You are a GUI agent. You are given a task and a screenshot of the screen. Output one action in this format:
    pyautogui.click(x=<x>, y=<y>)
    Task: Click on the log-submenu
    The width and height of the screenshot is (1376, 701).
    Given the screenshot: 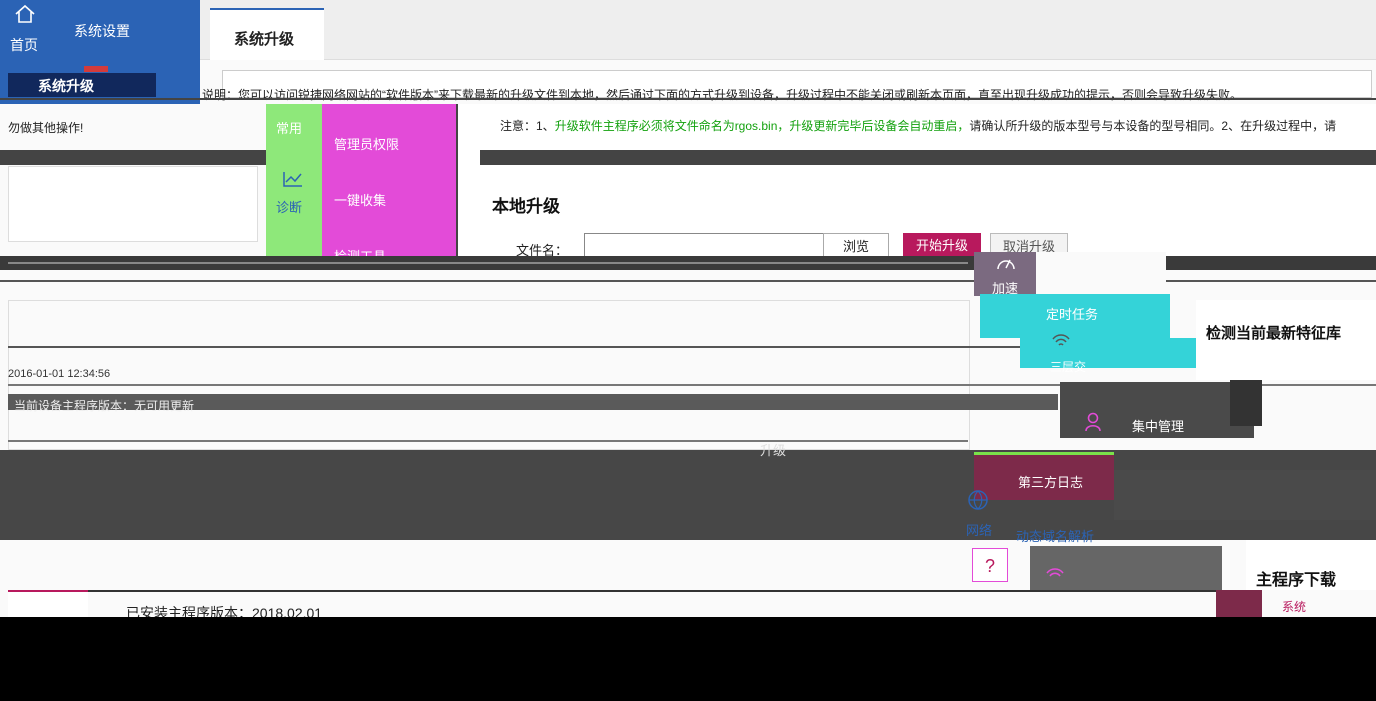 What is the action you would take?
    pyautogui.click(x=1245, y=495)
    